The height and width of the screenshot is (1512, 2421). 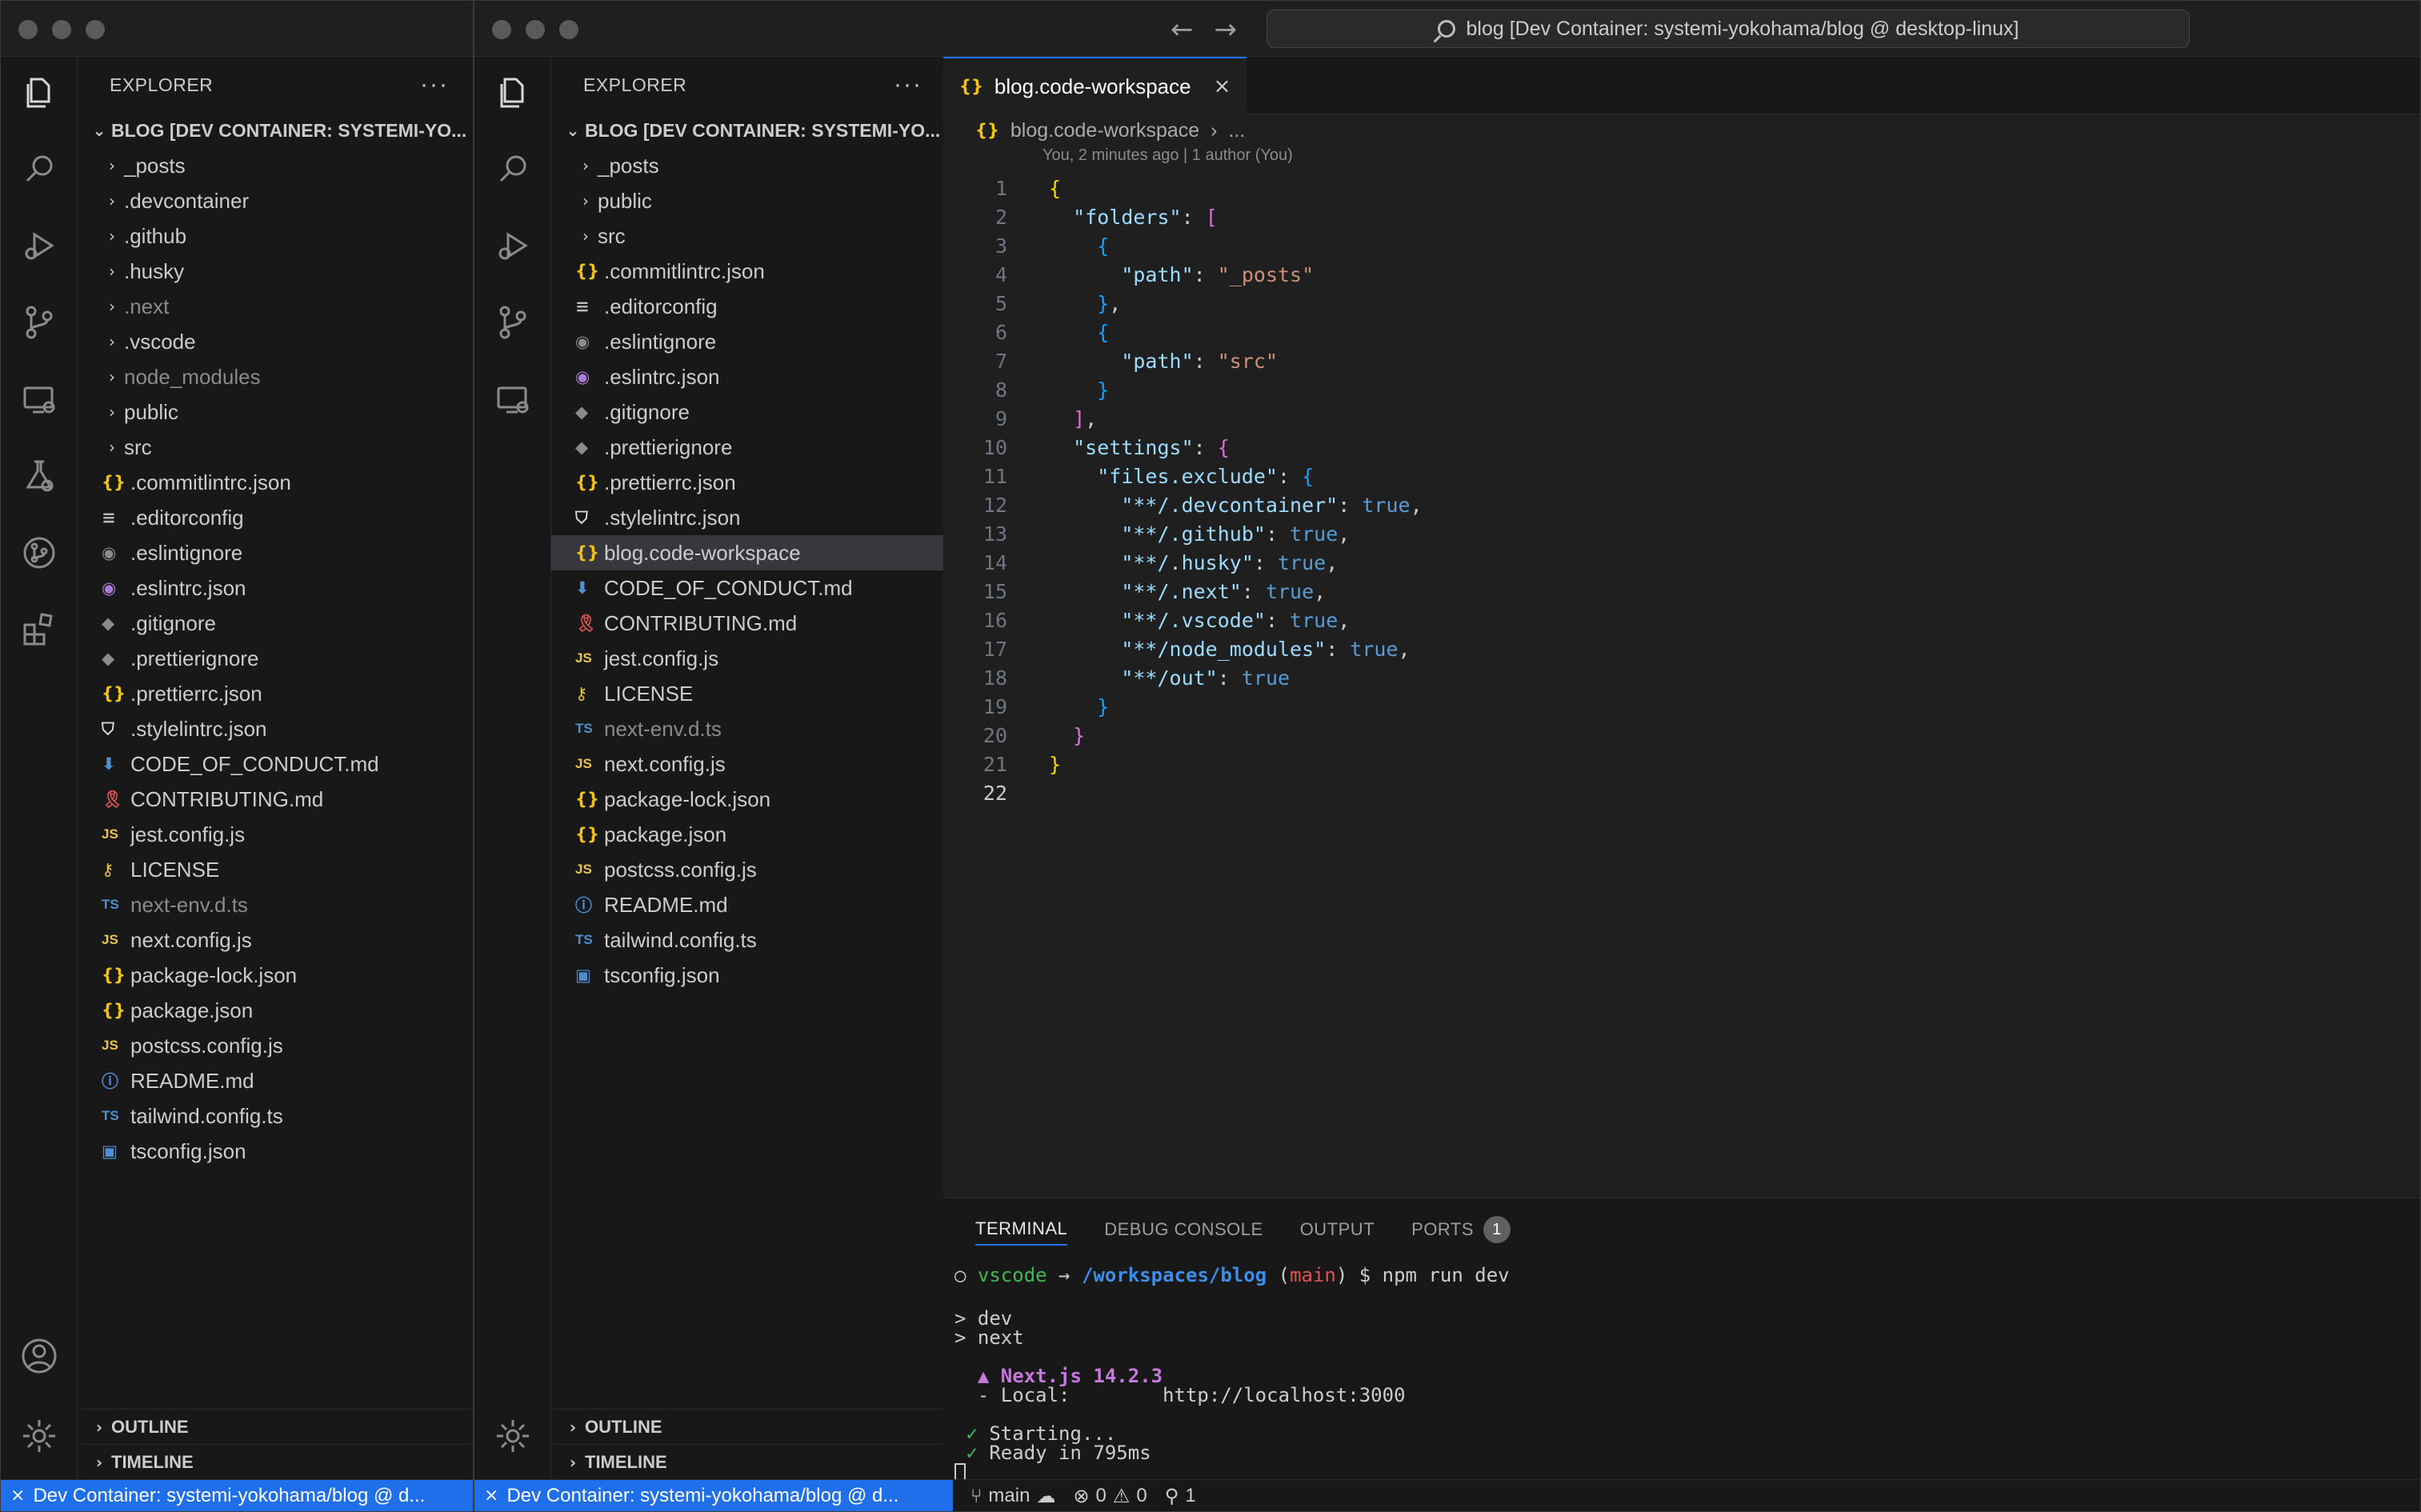 What do you see at coordinates (275, 376) in the screenshot?
I see `folder-item: › node_modules` at bounding box center [275, 376].